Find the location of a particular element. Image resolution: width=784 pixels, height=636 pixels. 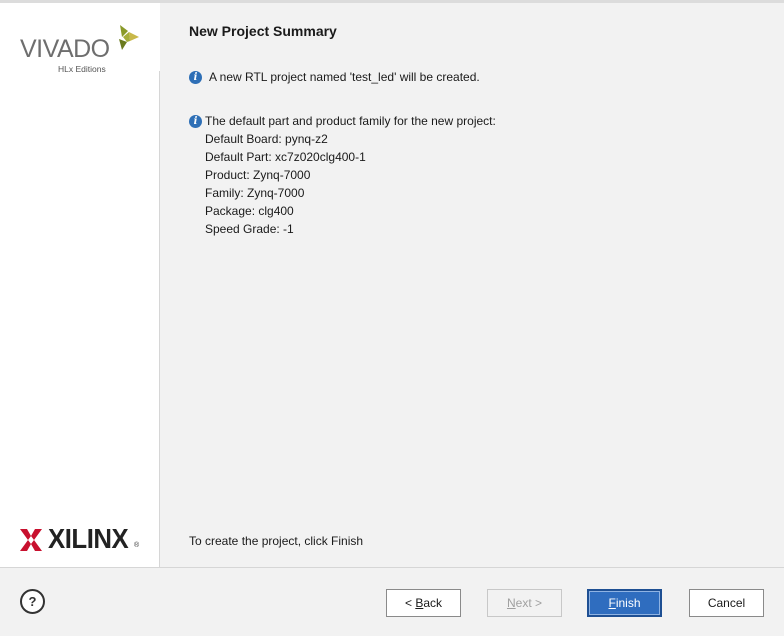

finish-instruction: To create the project, click Finish is located at coordinates (276, 541).